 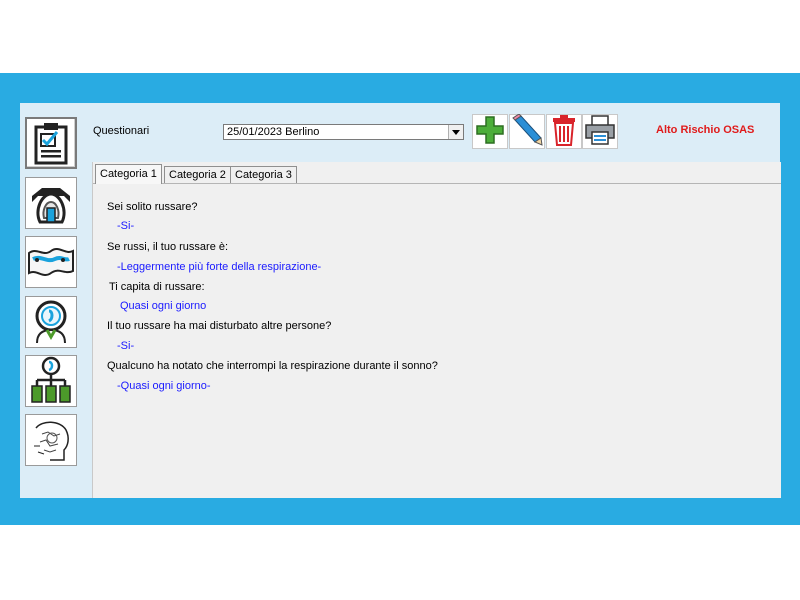 I want to click on sidebar, so click(x=55, y=300).